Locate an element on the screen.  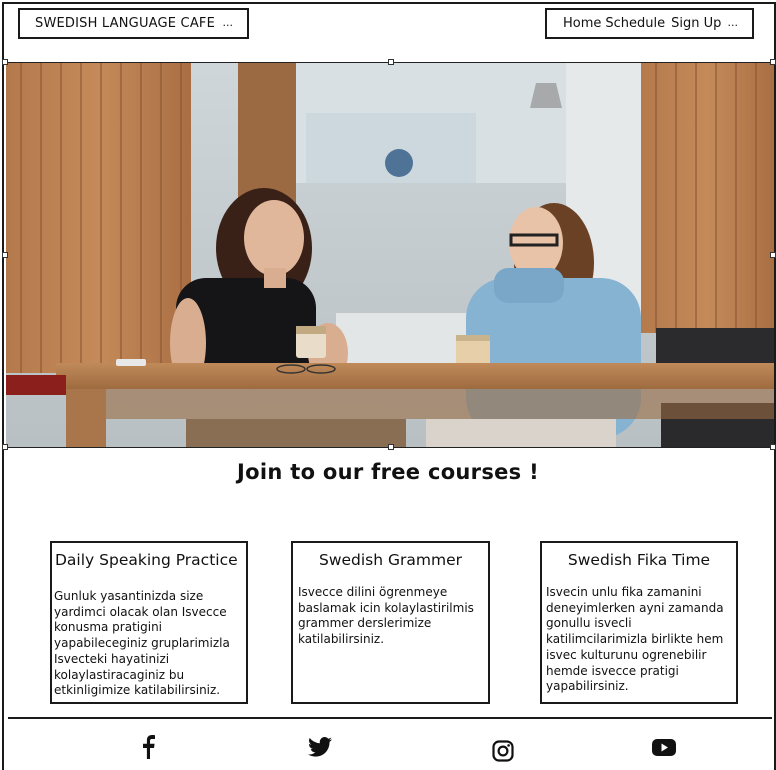
brand-name: SWEDISH LANGUAGE CAFE is located at coordinates (125, 23).